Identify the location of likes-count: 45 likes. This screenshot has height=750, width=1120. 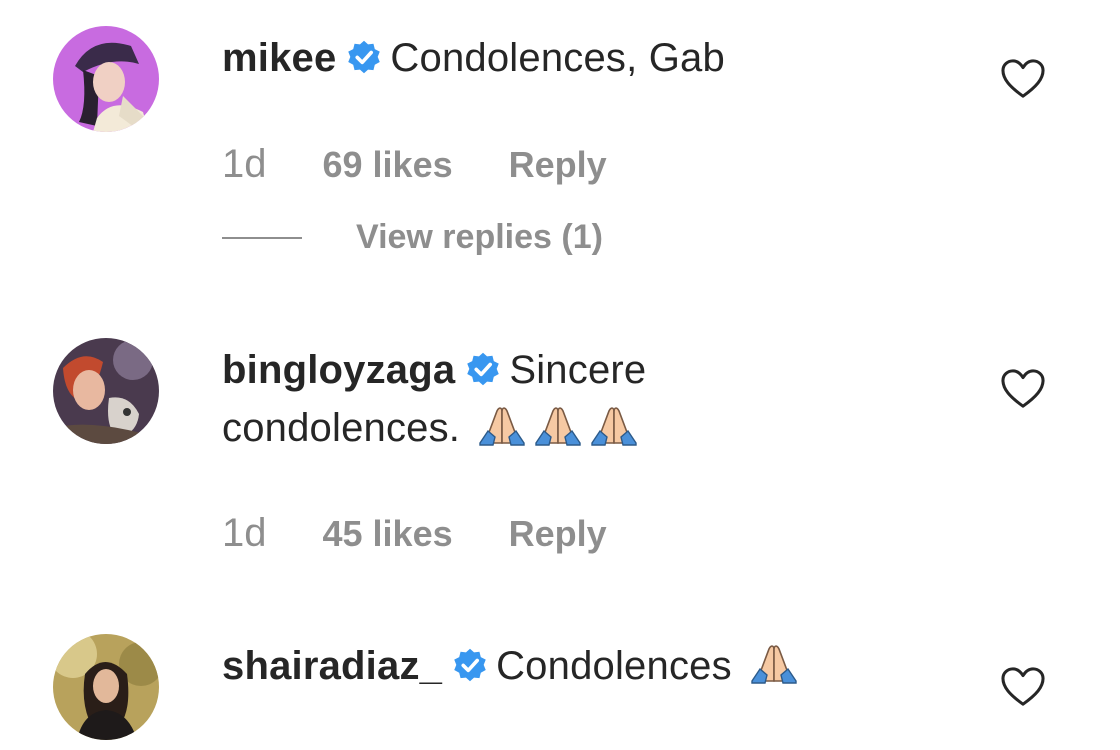
(388, 534).